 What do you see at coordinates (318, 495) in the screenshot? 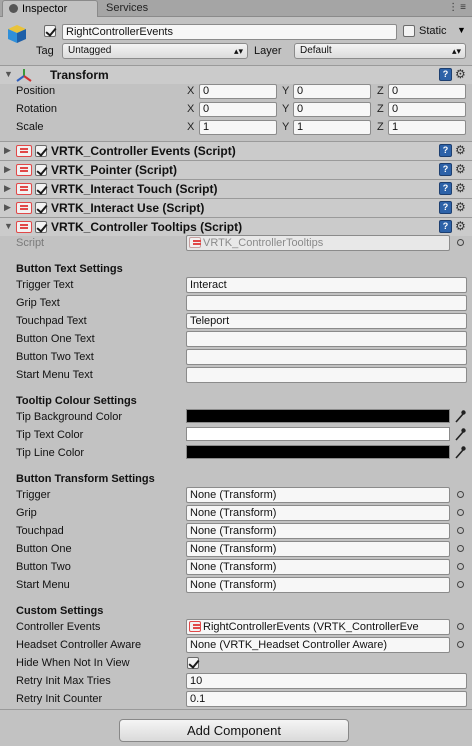
I see `trigger-transform-field: None (Transform)` at bounding box center [318, 495].